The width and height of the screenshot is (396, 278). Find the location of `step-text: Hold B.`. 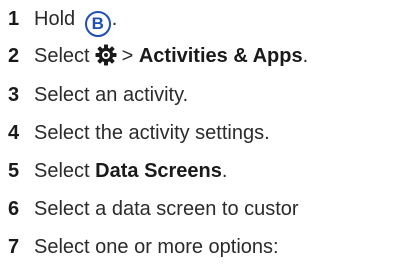

step-text: Hold B. is located at coordinates (75, 20).